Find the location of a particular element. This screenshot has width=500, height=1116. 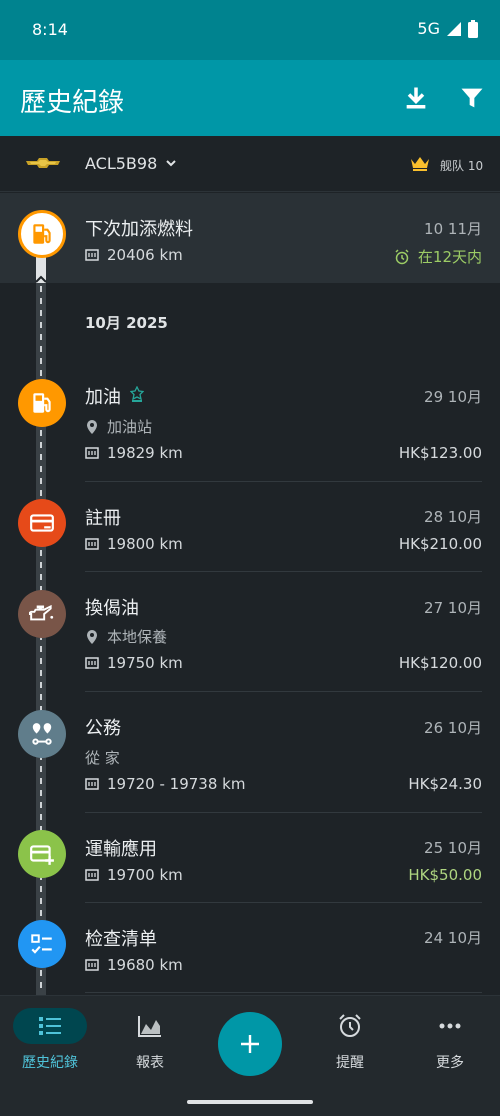

upcoming-date: 10 11月 is located at coordinates (453, 229).